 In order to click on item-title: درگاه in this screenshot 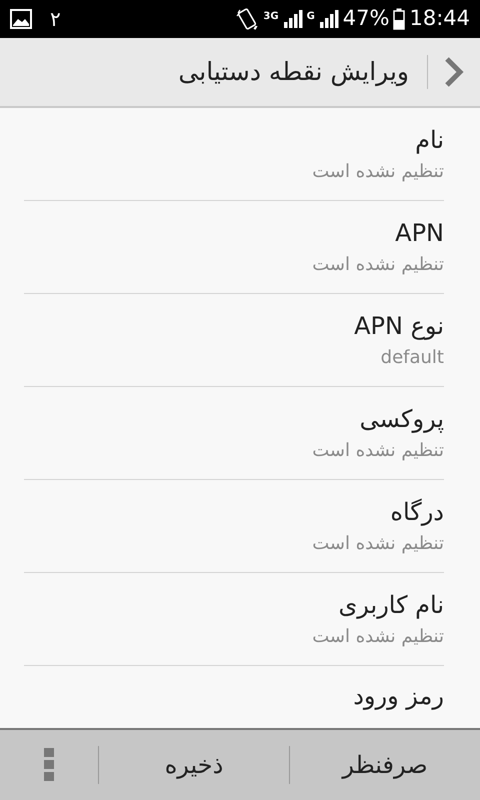, I will do `click(417, 512)`.